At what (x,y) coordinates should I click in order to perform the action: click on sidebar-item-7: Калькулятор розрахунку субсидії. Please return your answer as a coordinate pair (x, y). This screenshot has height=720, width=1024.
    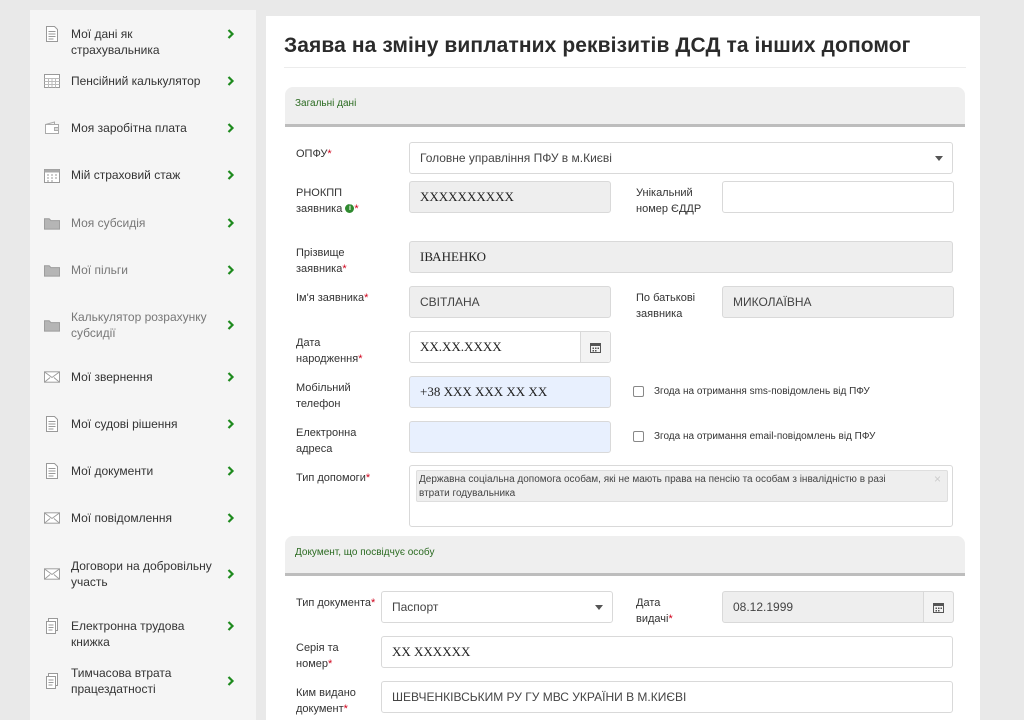
    Looking at the image, I should click on (143, 325).